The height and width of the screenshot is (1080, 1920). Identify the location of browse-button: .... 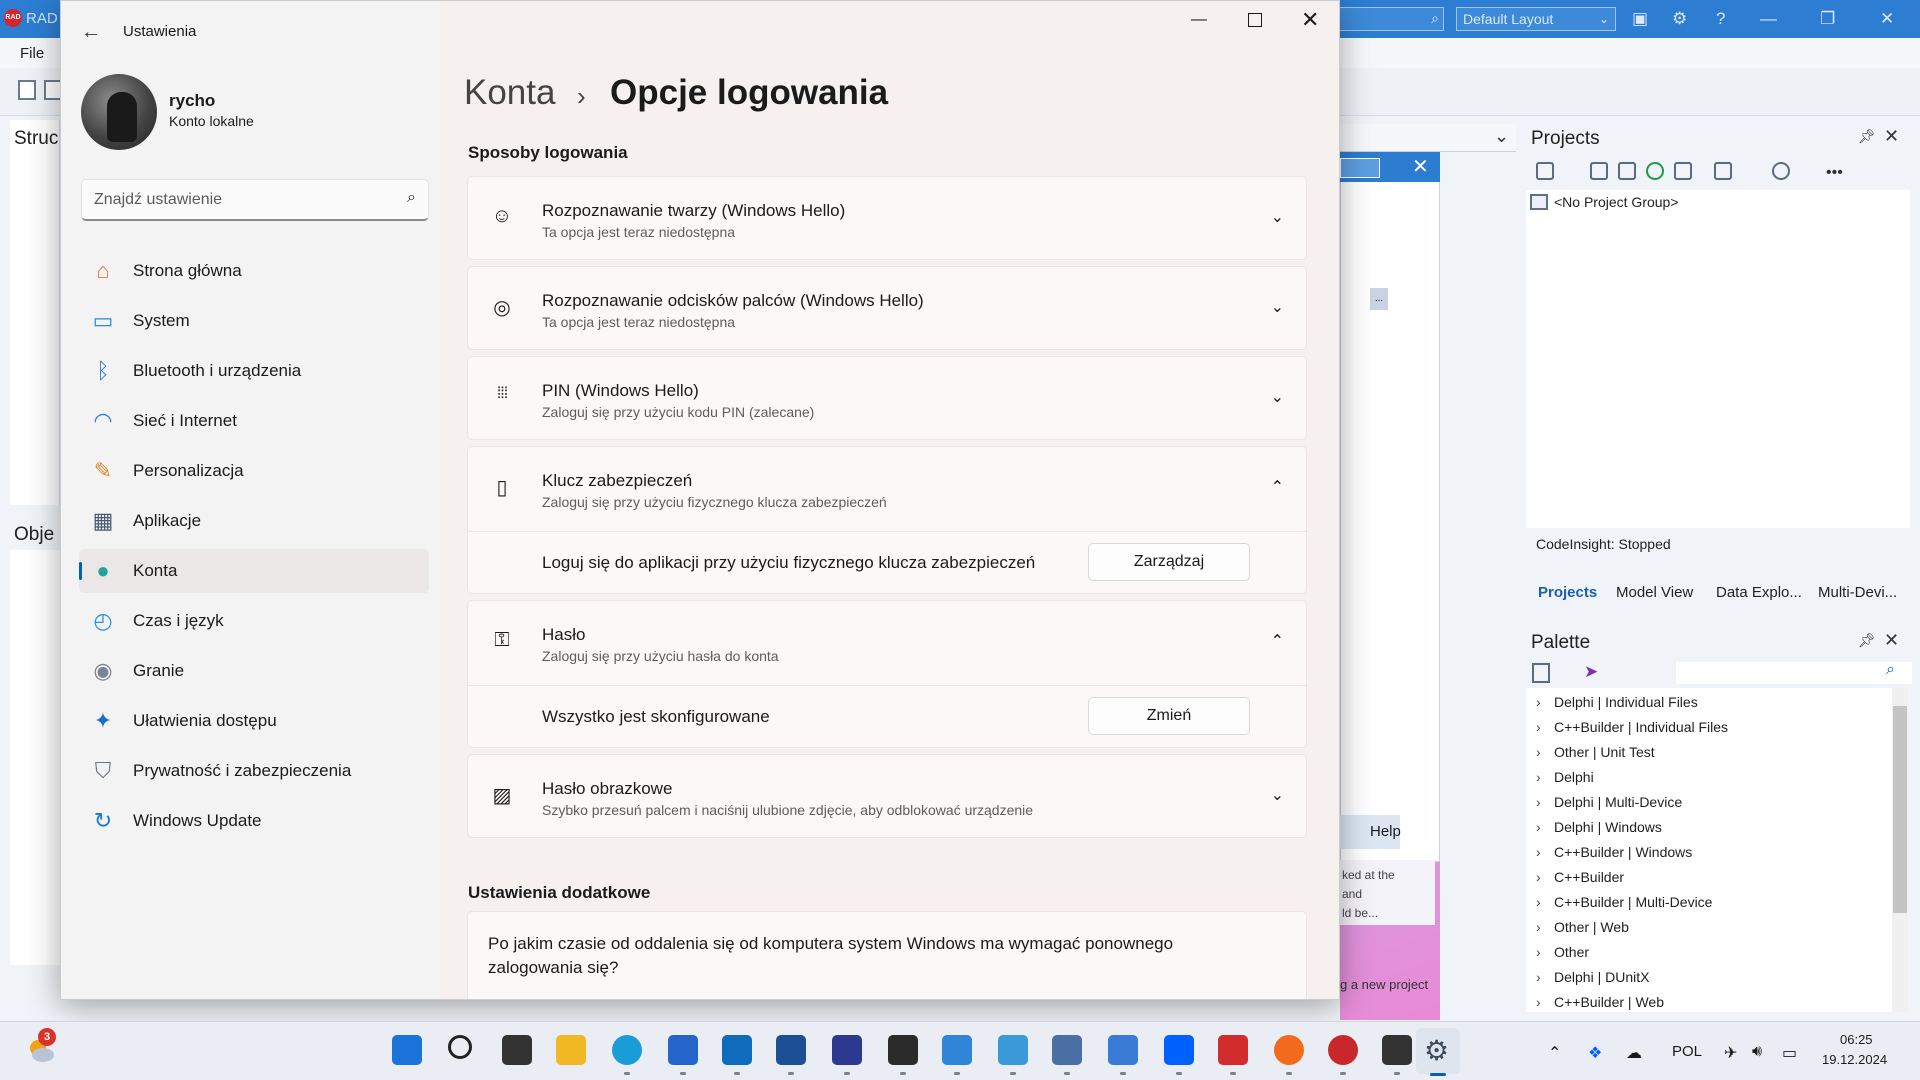
(1379, 299).